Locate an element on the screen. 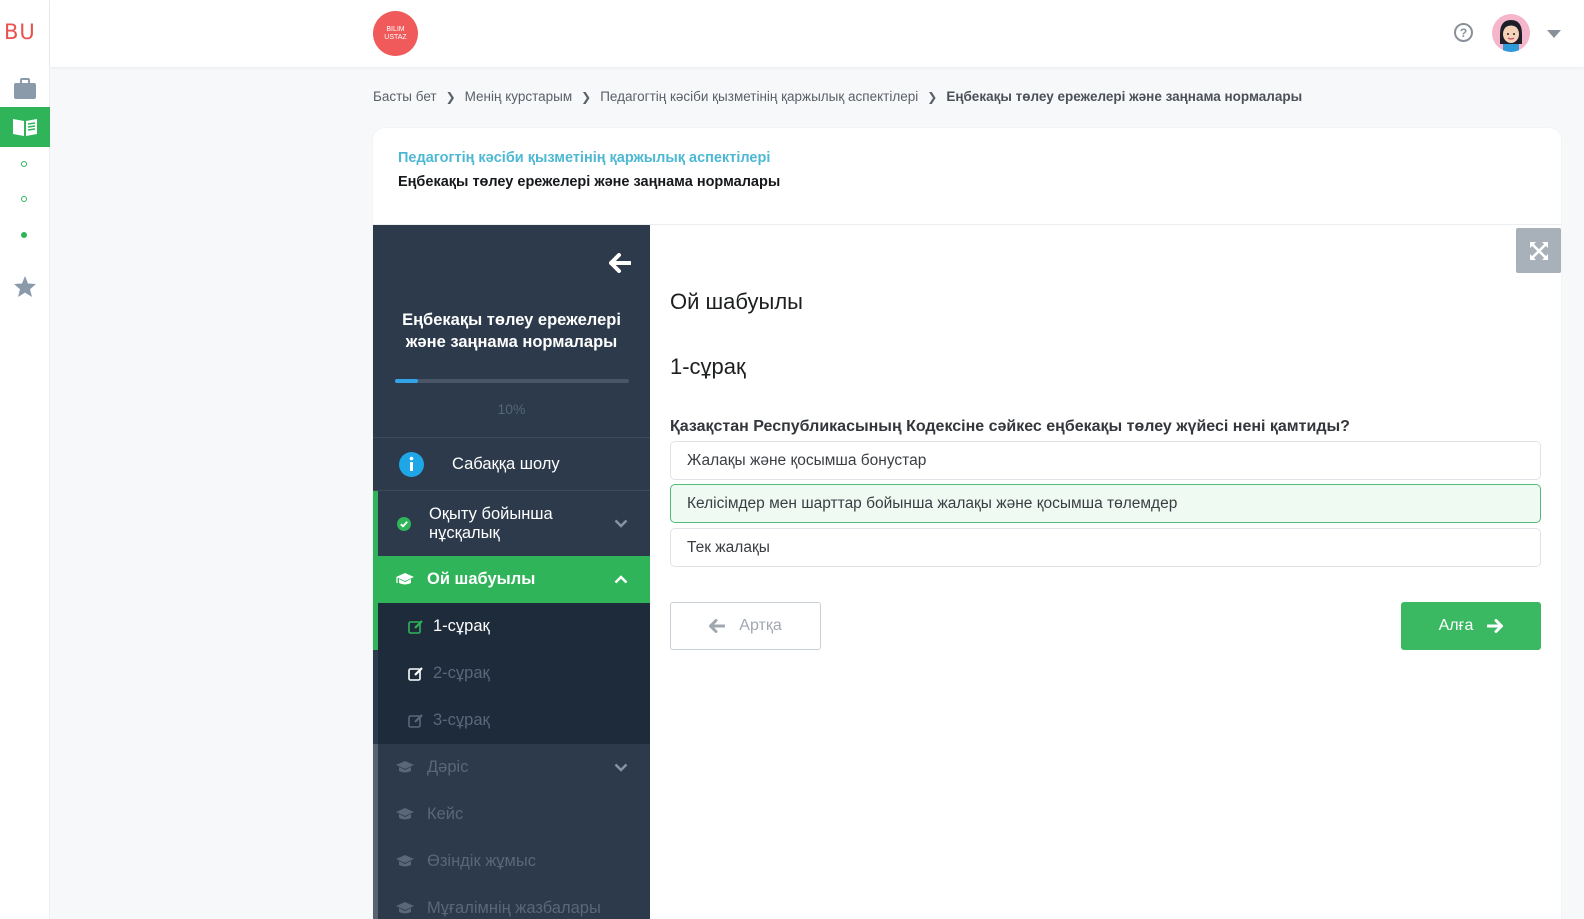  sidebar-item-overview: Сабаққа шолу is located at coordinates (511, 463).